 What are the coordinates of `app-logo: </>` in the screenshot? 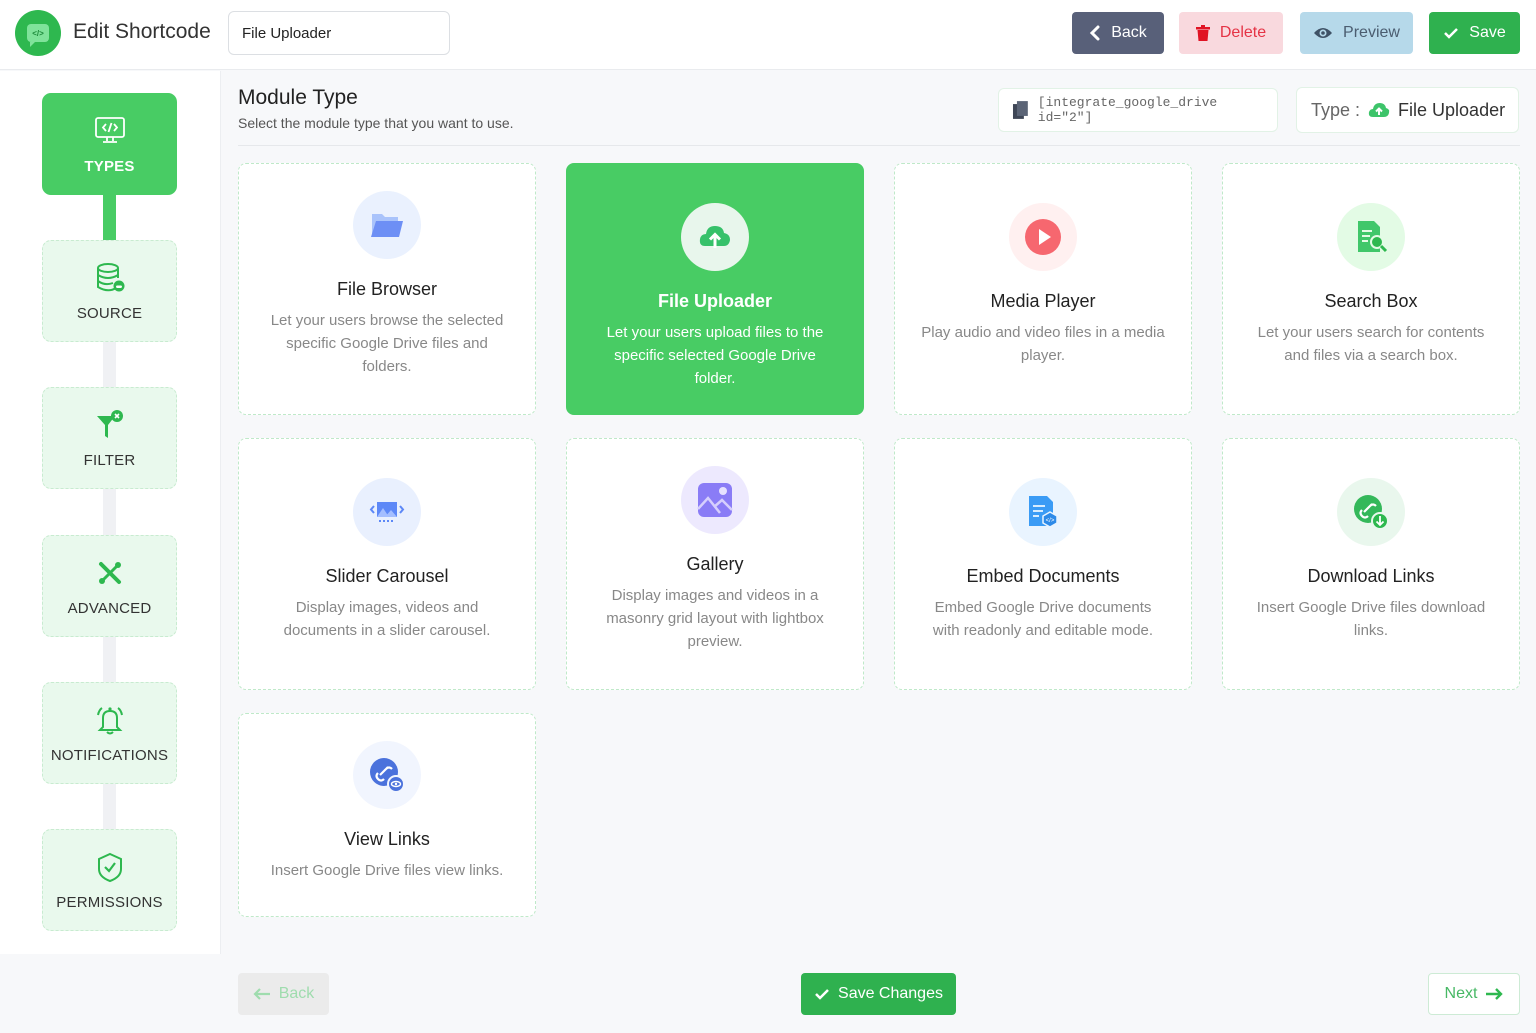 It's located at (38, 33).